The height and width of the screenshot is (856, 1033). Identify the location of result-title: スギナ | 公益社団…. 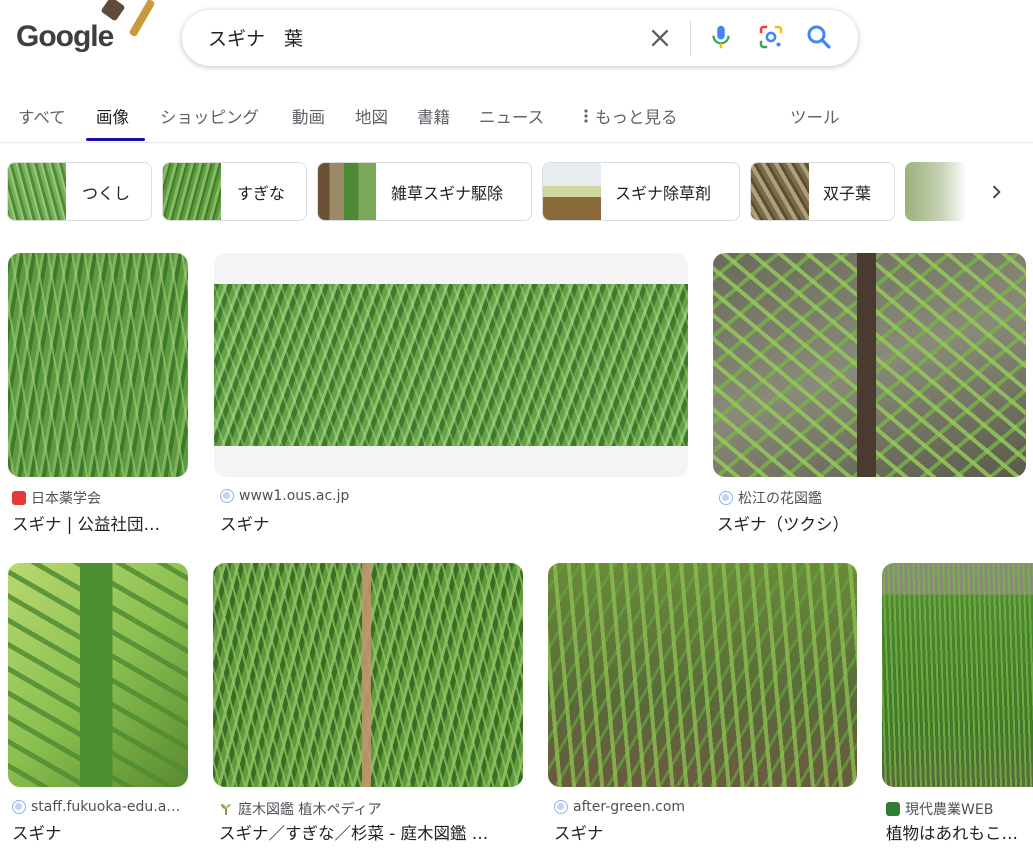
(98, 523).